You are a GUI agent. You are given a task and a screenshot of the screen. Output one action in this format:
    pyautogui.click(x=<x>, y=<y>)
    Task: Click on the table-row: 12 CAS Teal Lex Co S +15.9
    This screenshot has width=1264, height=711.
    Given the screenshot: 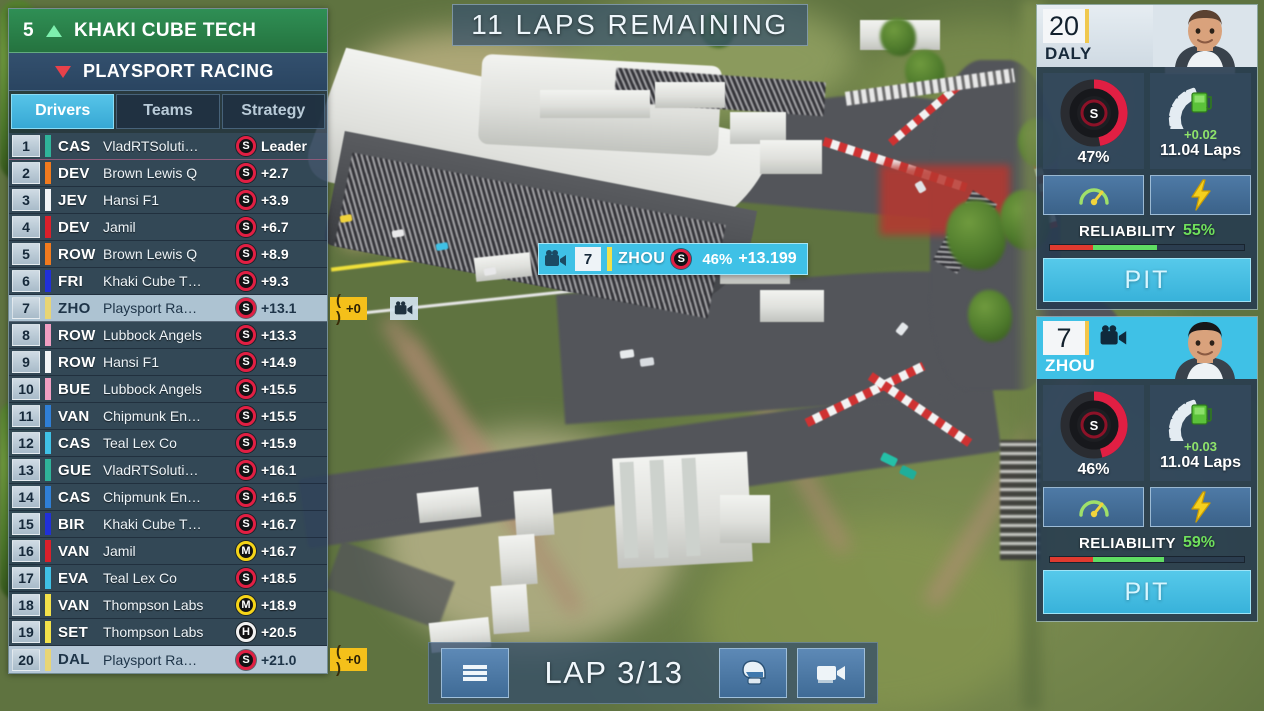 What is the action you would take?
    pyautogui.click(x=168, y=443)
    